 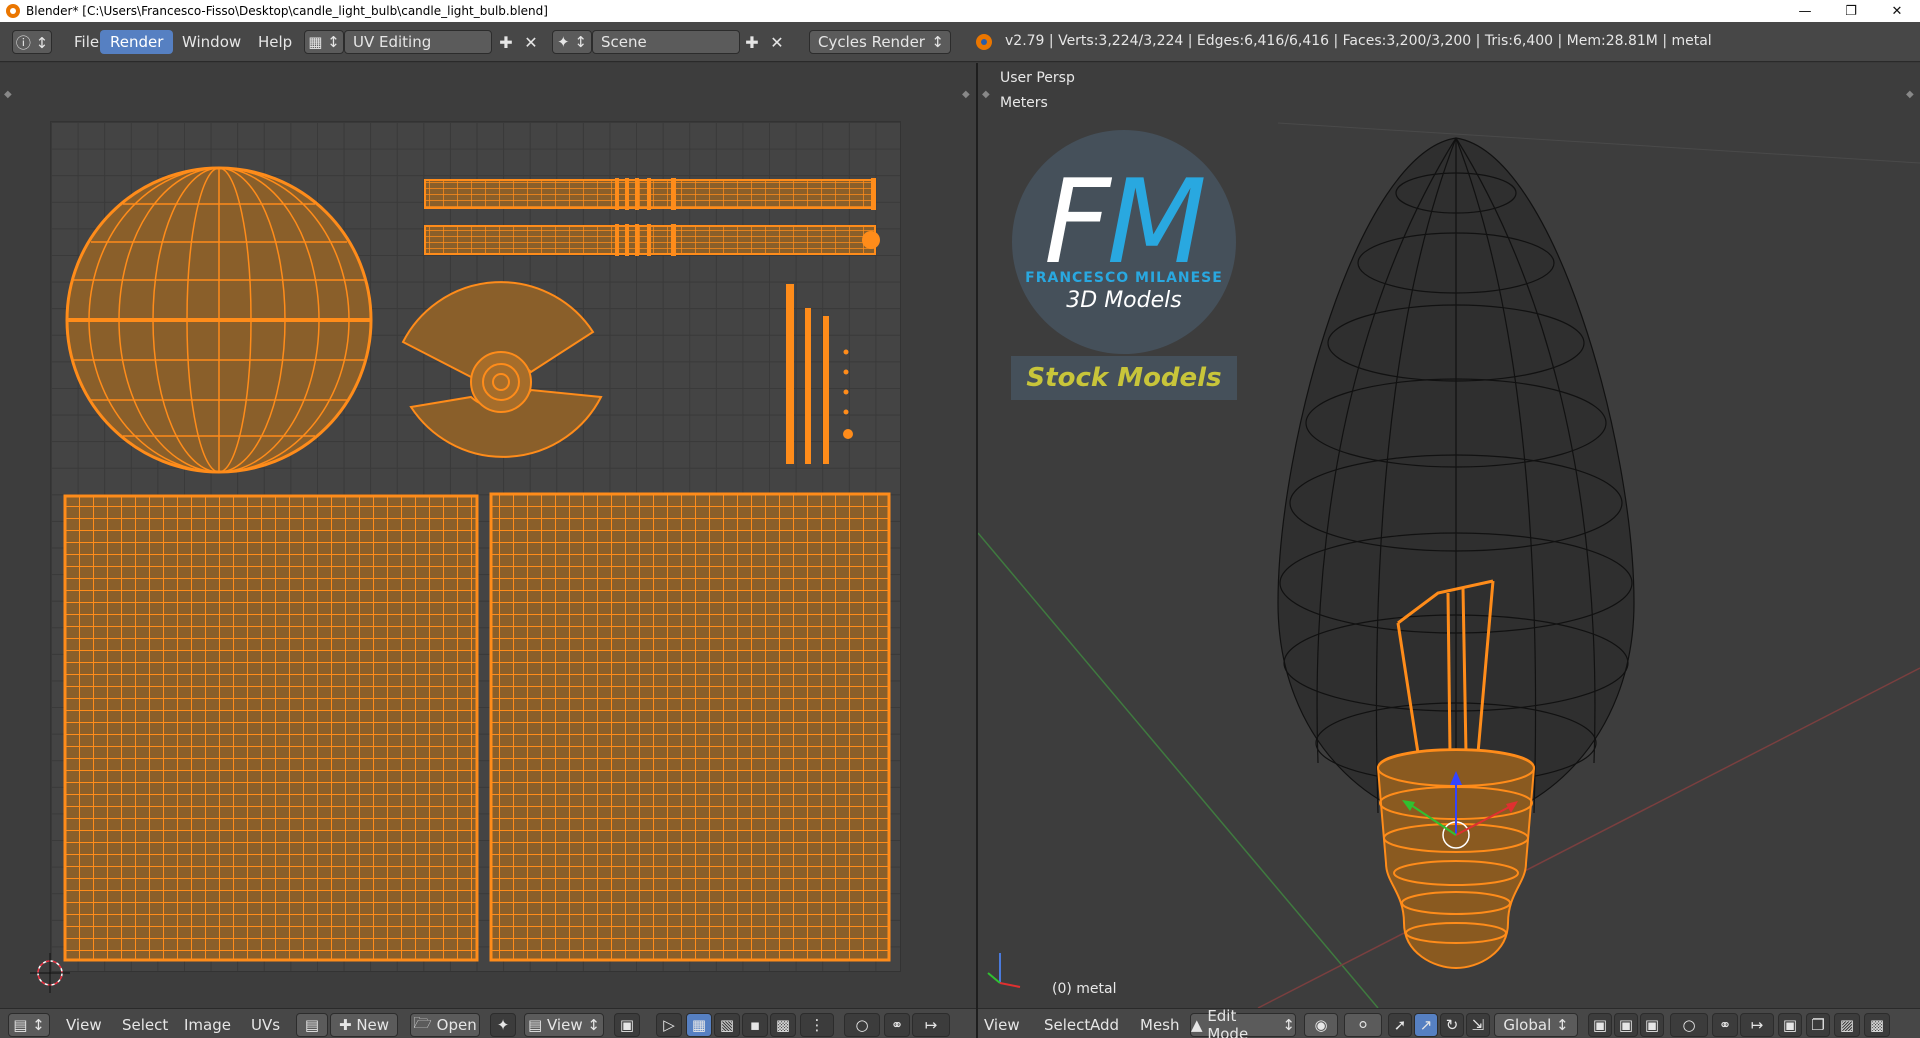 What do you see at coordinates (324, 42) in the screenshot?
I see `screen-layout-selector: ▦ ↕` at bounding box center [324, 42].